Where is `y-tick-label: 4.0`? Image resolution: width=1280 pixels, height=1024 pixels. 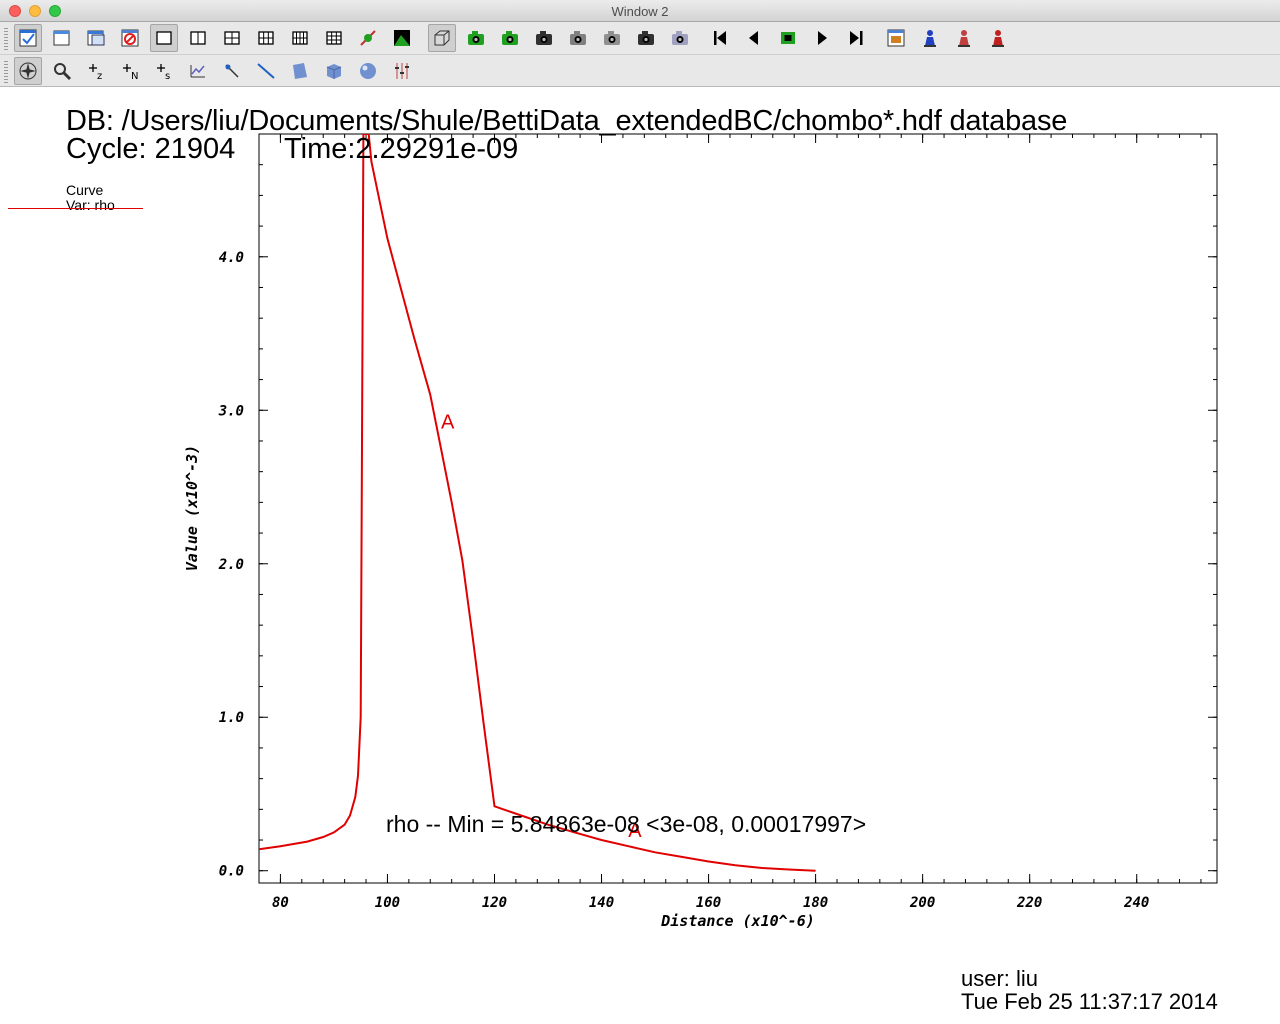 y-tick-label: 4.0 is located at coordinates (231, 258).